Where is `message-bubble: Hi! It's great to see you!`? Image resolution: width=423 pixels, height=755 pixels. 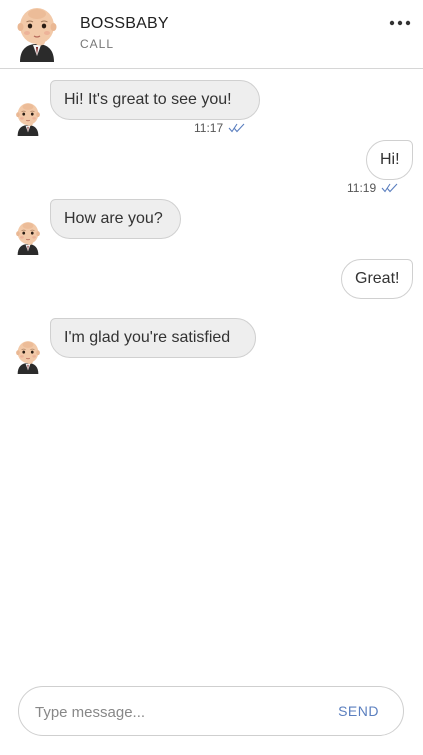
message-bubble: Hi! It's great to see you! is located at coordinates (155, 100).